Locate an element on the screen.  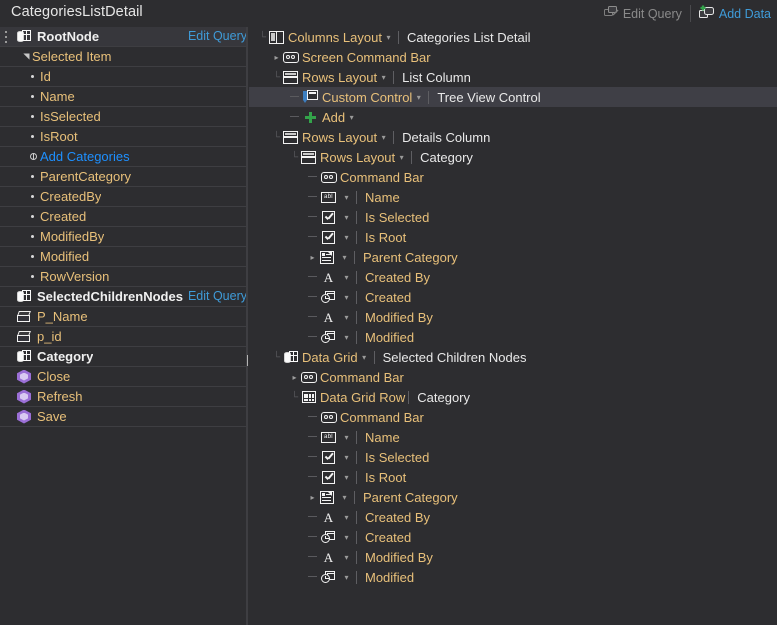
member-row: RootNode Edit Query is located at coordinates (123, 37).